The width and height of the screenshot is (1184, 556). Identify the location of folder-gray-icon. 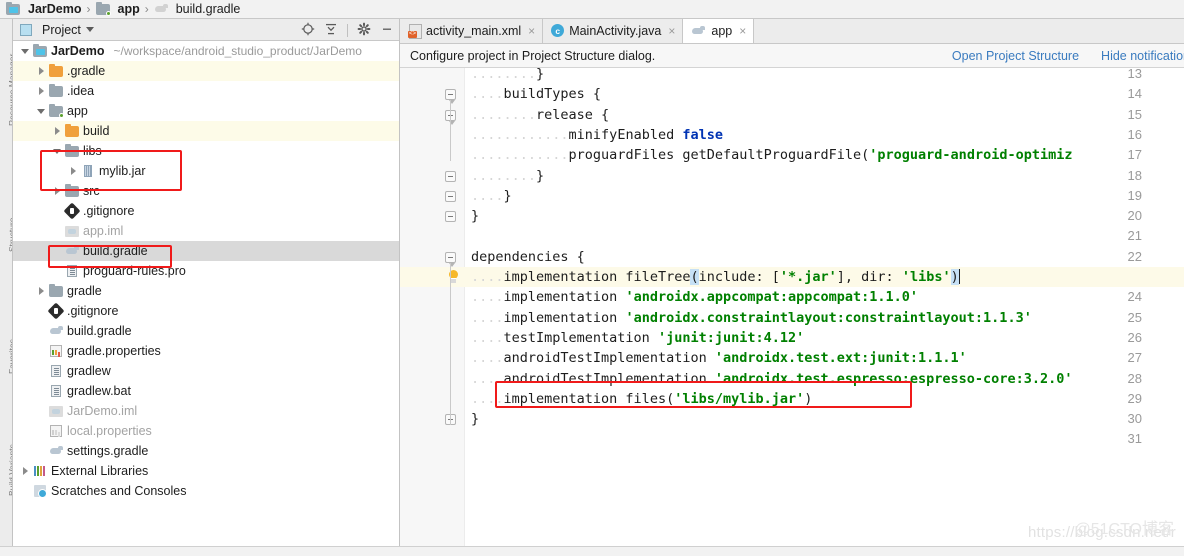
(72, 151).